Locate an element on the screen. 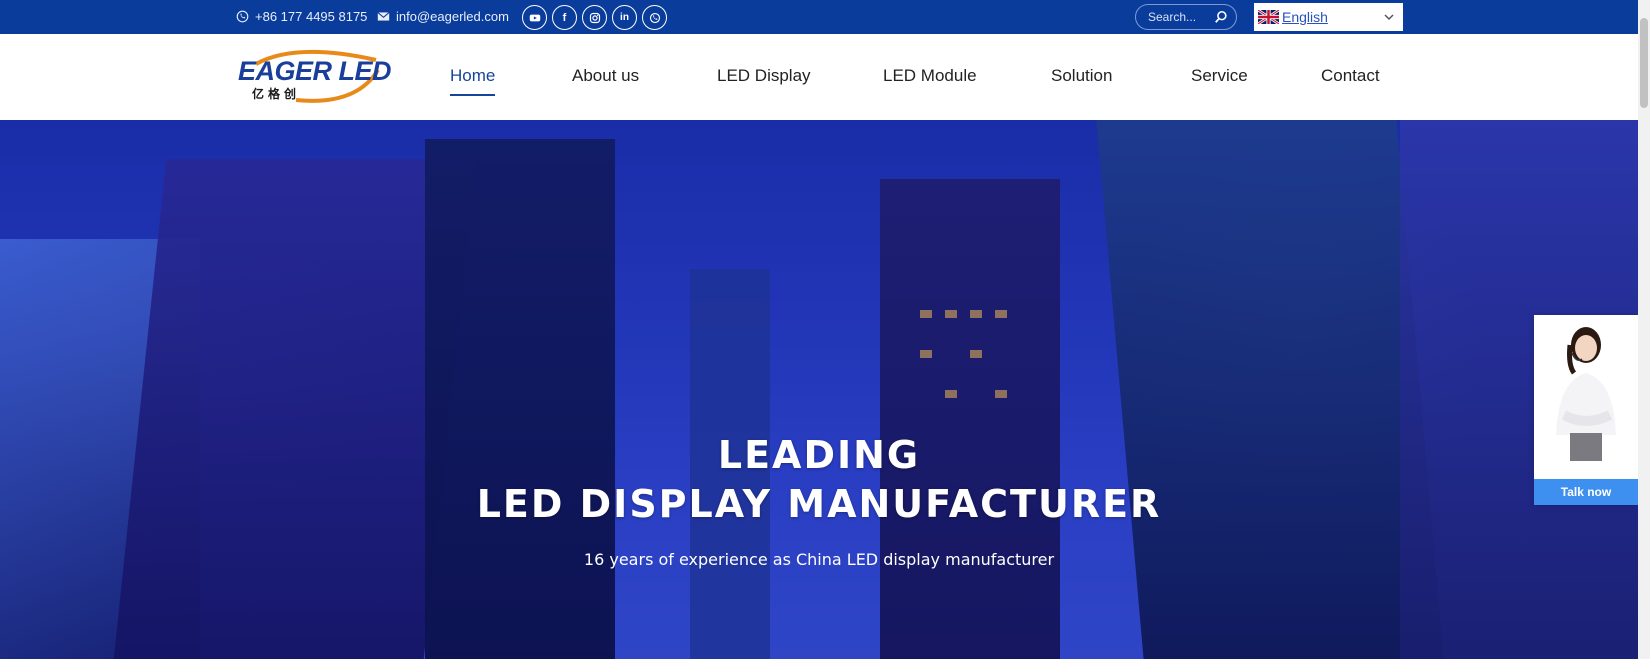 Image resolution: width=1650 pixels, height=659 pixels. facebook-icon: f is located at coordinates (564, 17).